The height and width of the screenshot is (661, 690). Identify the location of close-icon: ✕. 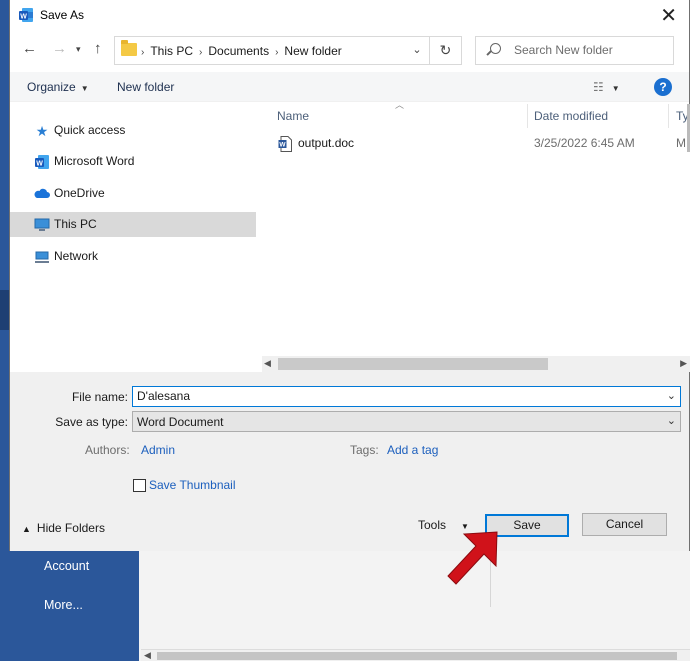
(668, 15).